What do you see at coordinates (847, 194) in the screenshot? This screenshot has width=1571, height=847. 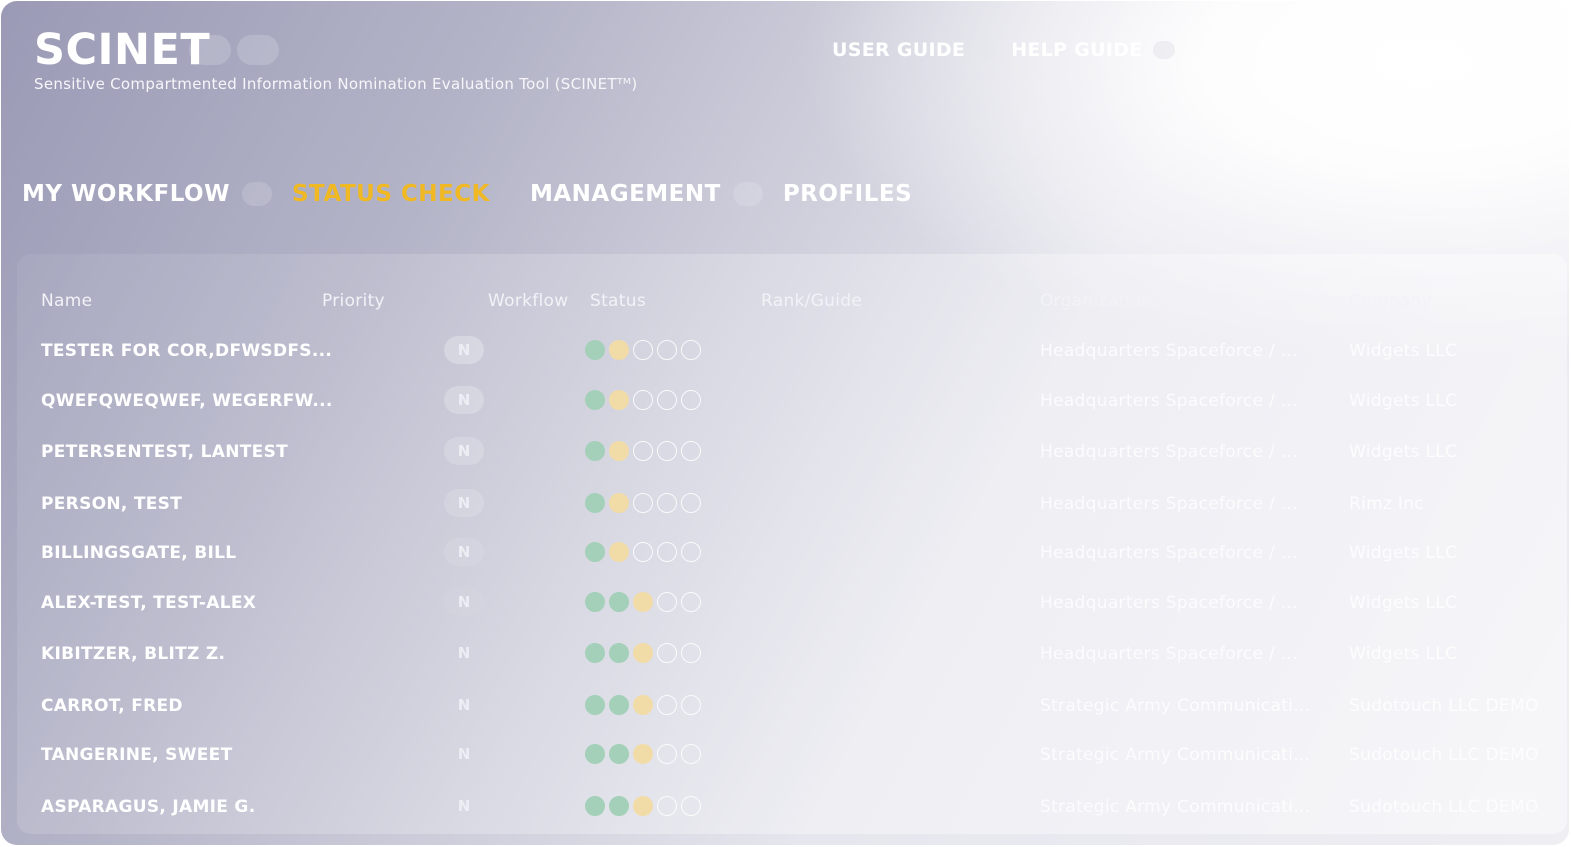 I see `tab-profiles: PROFILES` at bounding box center [847, 194].